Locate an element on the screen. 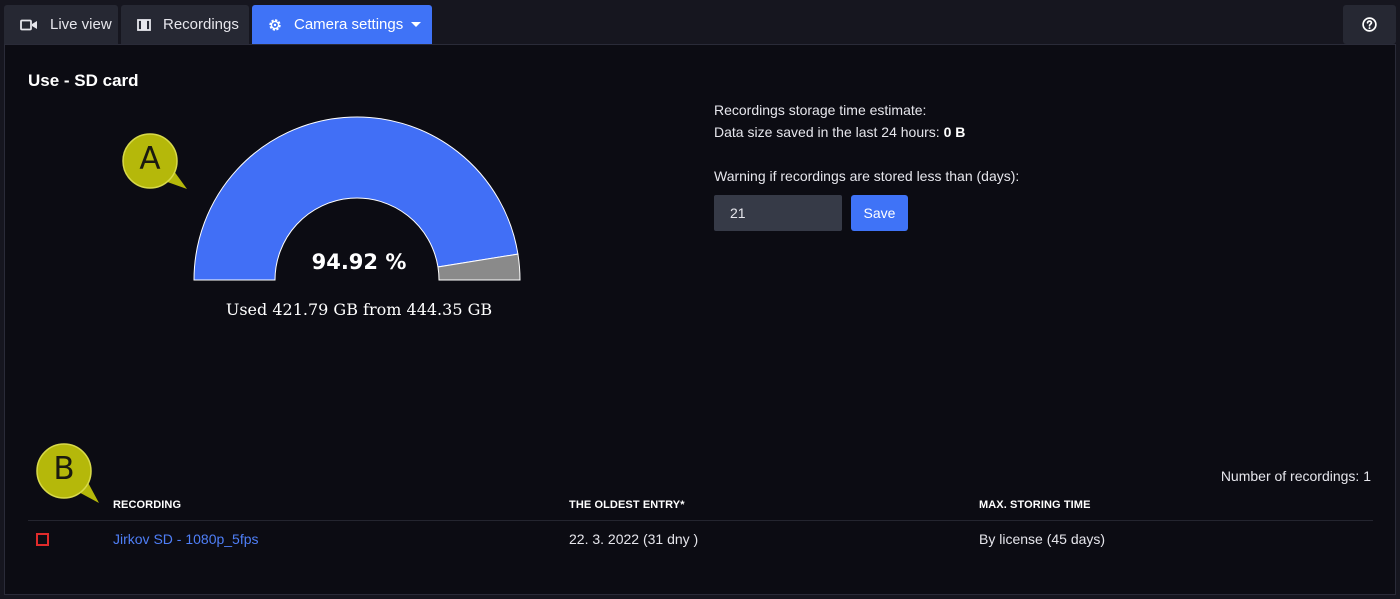  tab-camera-settings: Camera settings is located at coordinates (342, 24).